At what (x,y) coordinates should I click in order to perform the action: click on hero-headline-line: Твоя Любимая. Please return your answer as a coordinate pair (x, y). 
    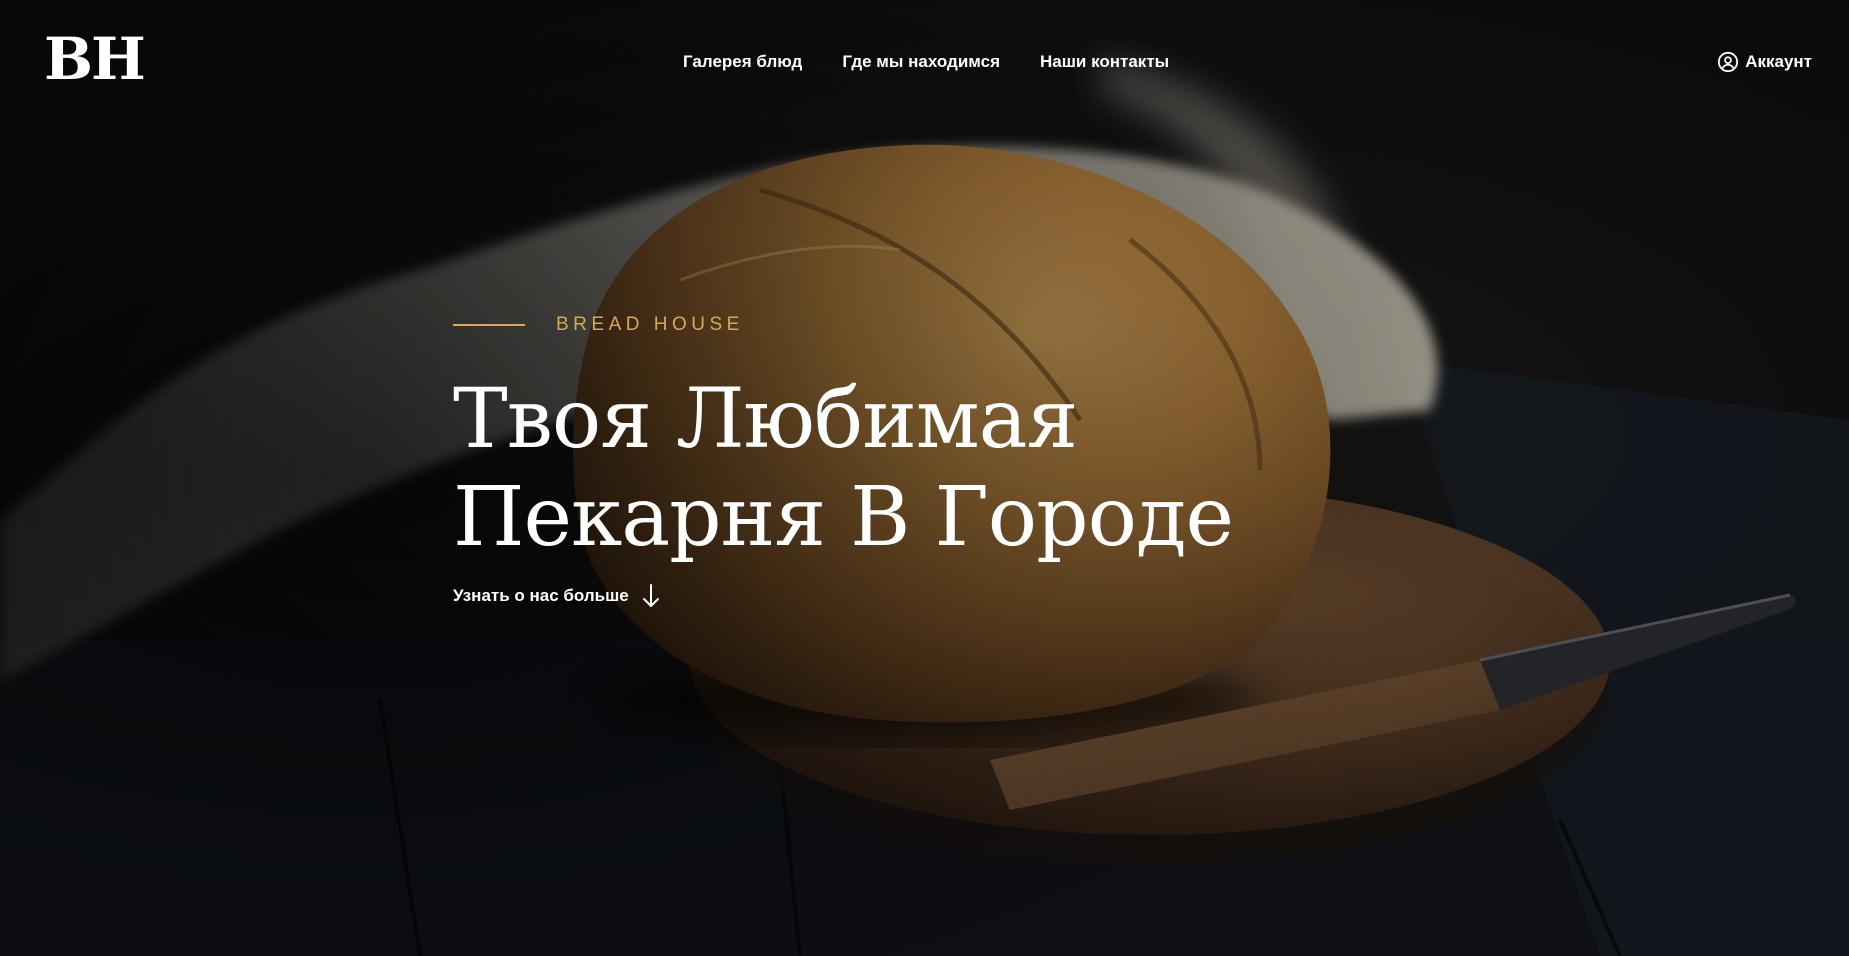
    Looking at the image, I should click on (765, 419).